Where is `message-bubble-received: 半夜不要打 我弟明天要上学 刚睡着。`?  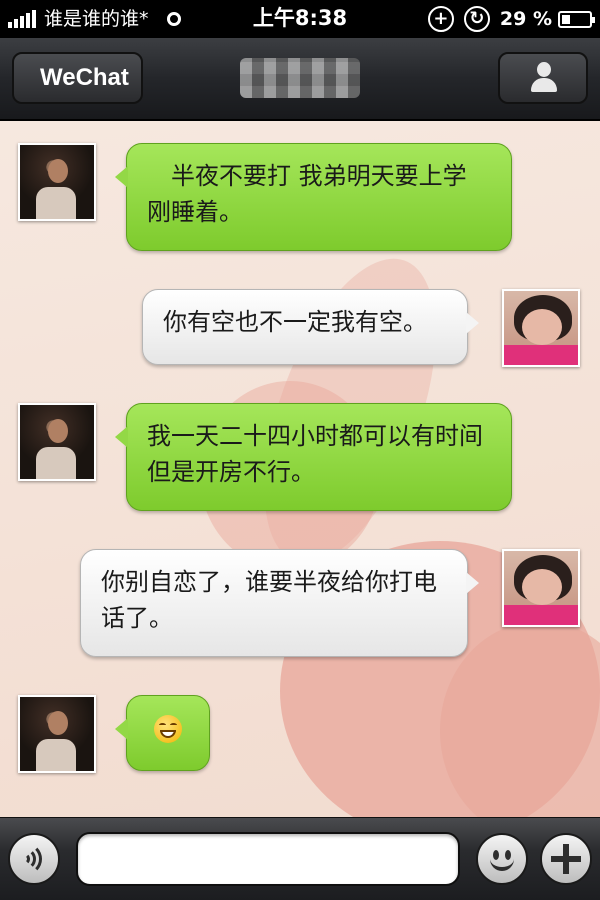
message-bubble-received: 半夜不要打 我弟明天要上学 刚睡着。 is located at coordinates (313, 197).